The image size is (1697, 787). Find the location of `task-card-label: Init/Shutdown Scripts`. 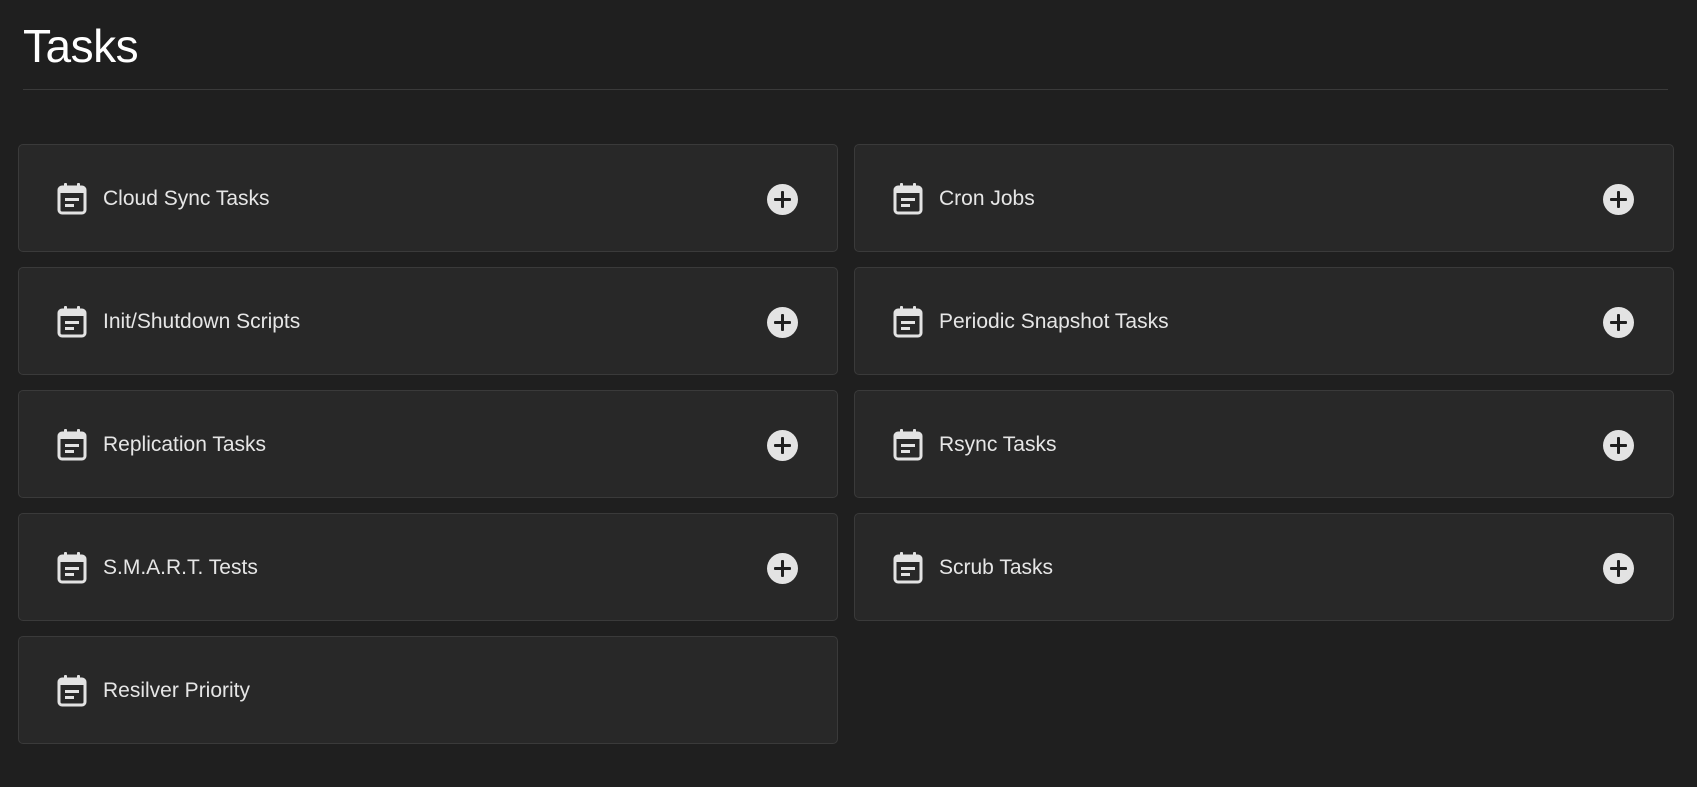

task-card-label: Init/Shutdown Scripts is located at coordinates (202, 321).